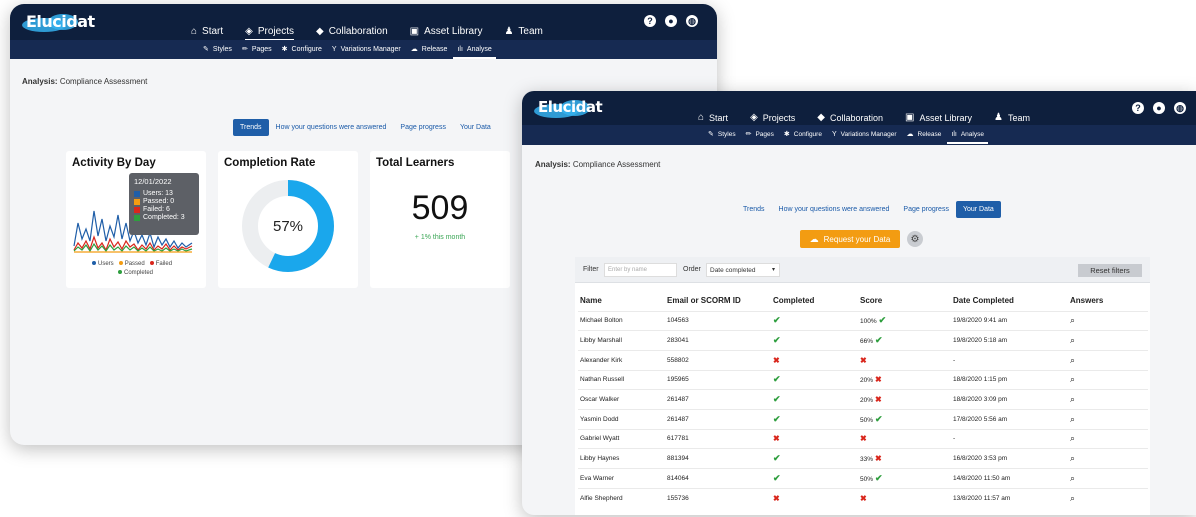 The height and width of the screenshot is (517, 1196). Describe the element at coordinates (904, 301) in the screenshot. I see `col-score: Score` at that location.